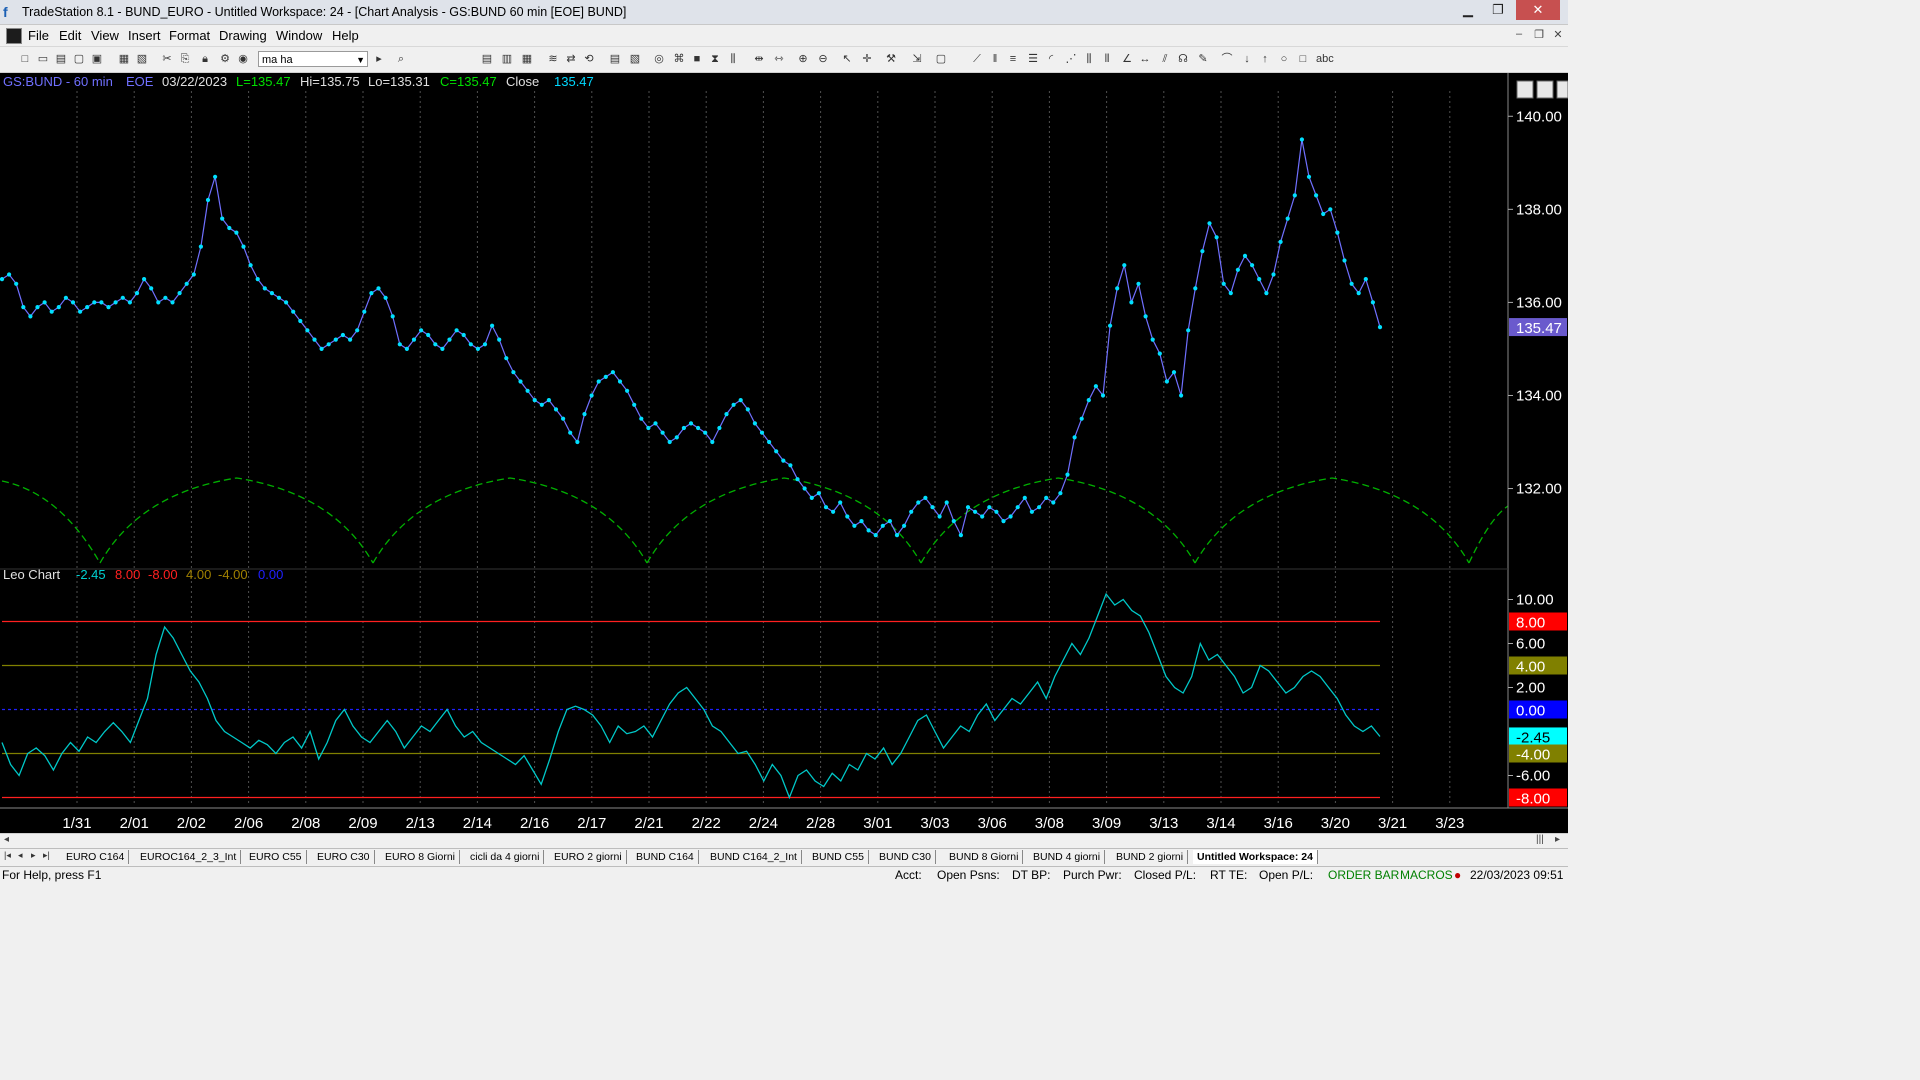  I want to click on symbol-combo: ma ha ▼, so click(313, 59).